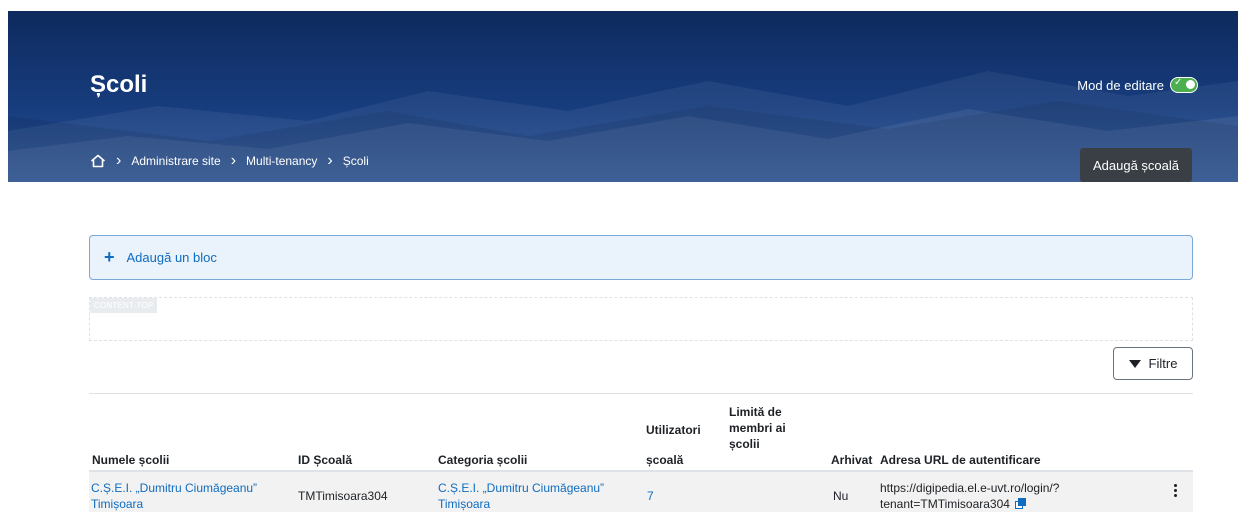 This screenshot has width=1246, height=512. I want to click on add-block-button: + Adaugă un bloc, so click(641, 257).